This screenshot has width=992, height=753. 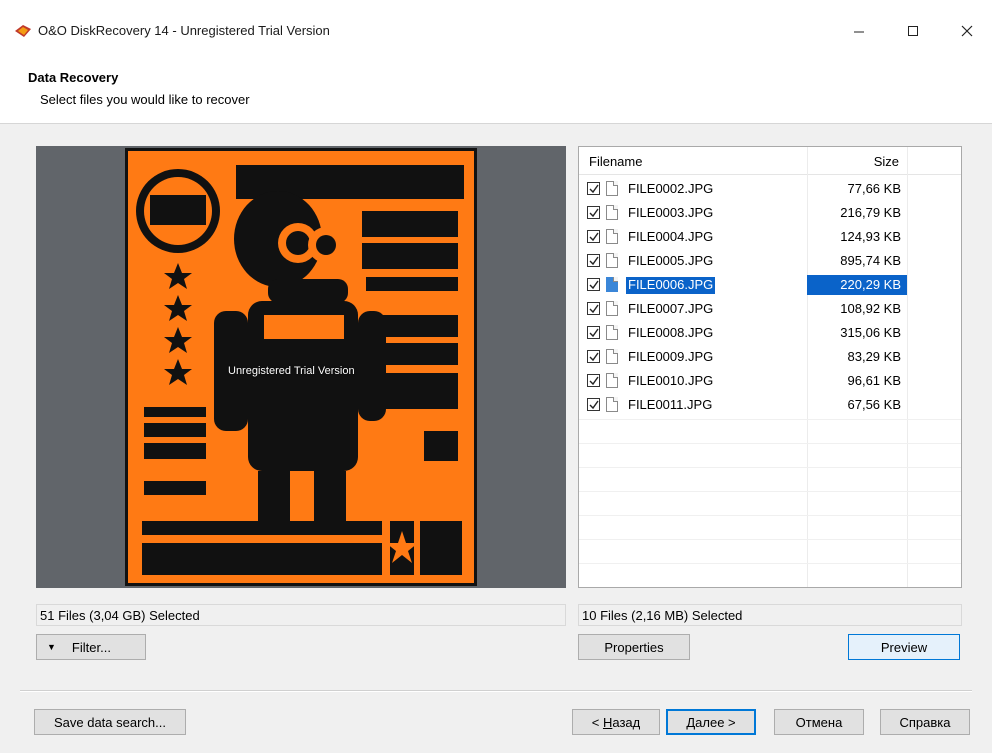 What do you see at coordinates (744, 357) in the screenshot?
I see `file-row: FILE0009.JPG 83,29 KB` at bounding box center [744, 357].